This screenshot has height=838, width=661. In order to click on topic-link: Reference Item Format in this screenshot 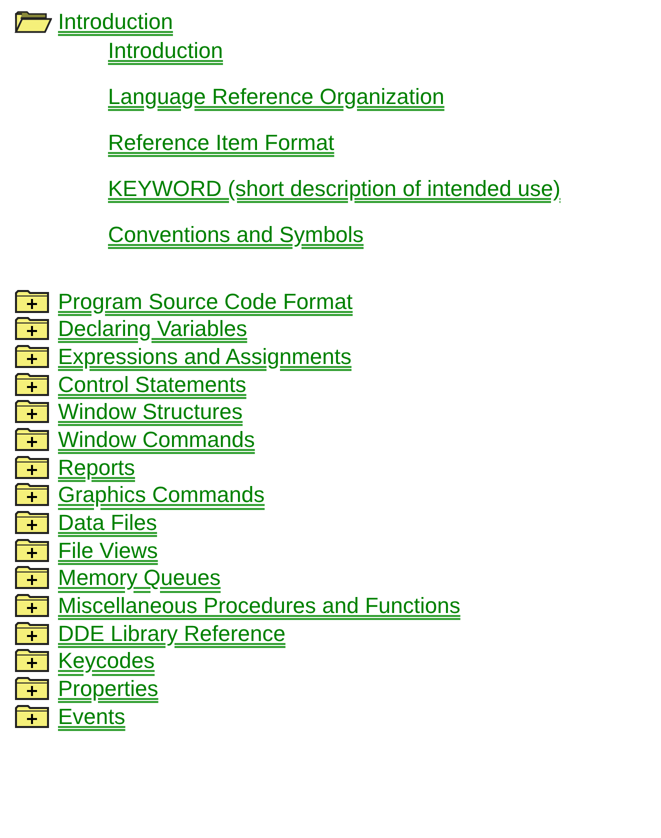, I will do `click(221, 143)`.